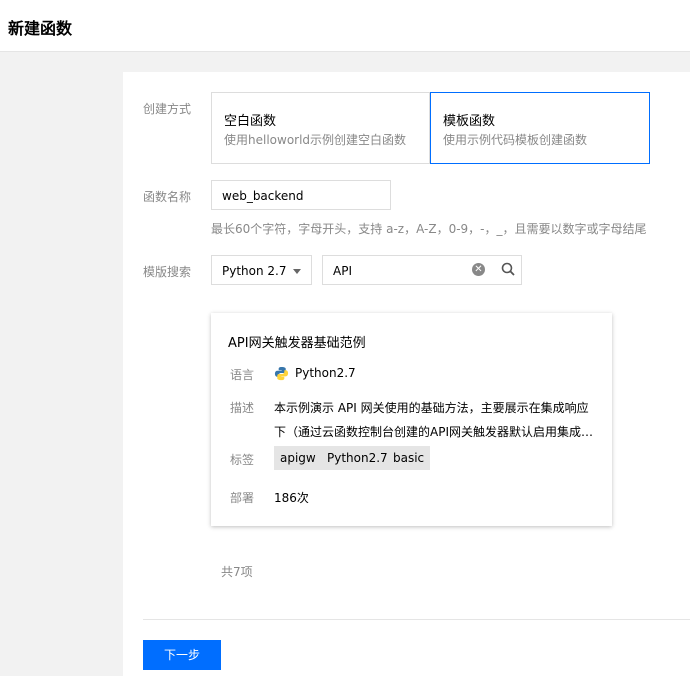  What do you see at coordinates (182, 655) in the screenshot?
I see `next-button: 下一步` at bounding box center [182, 655].